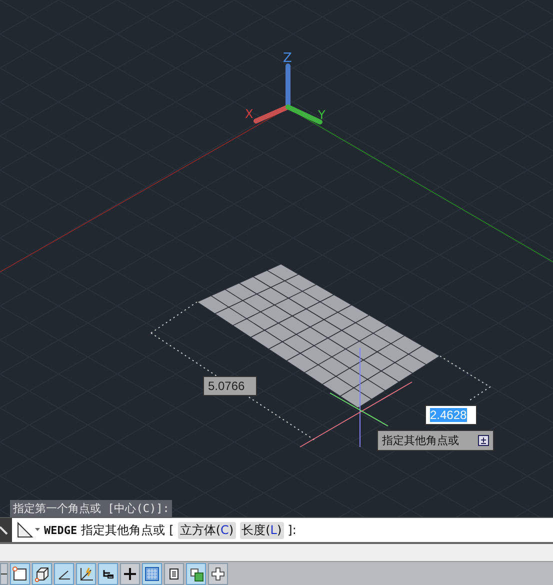 The width and height of the screenshot is (553, 585). Describe the element at coordinates (230, 386) in the screenshot. I see `dimension-input: 5.0766` at that location.